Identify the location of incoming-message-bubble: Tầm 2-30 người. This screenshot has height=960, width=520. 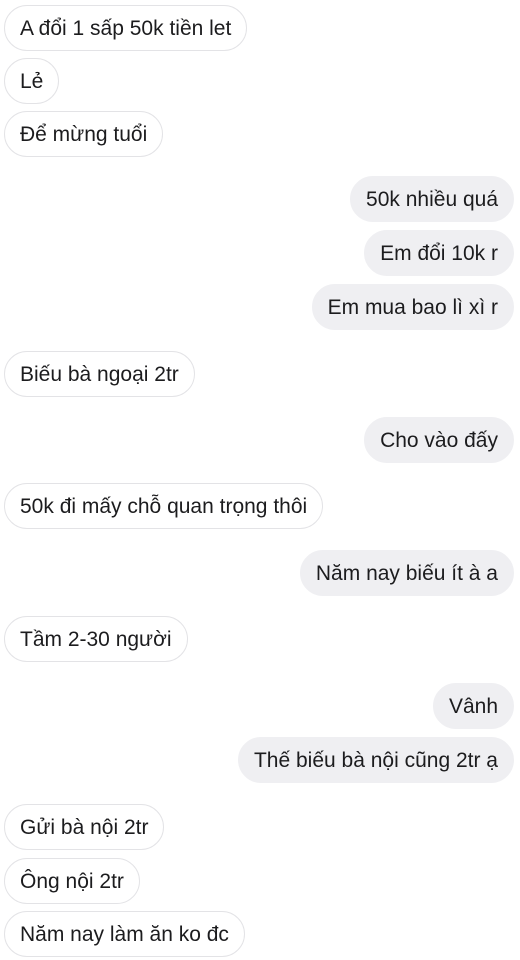
(96, 639).